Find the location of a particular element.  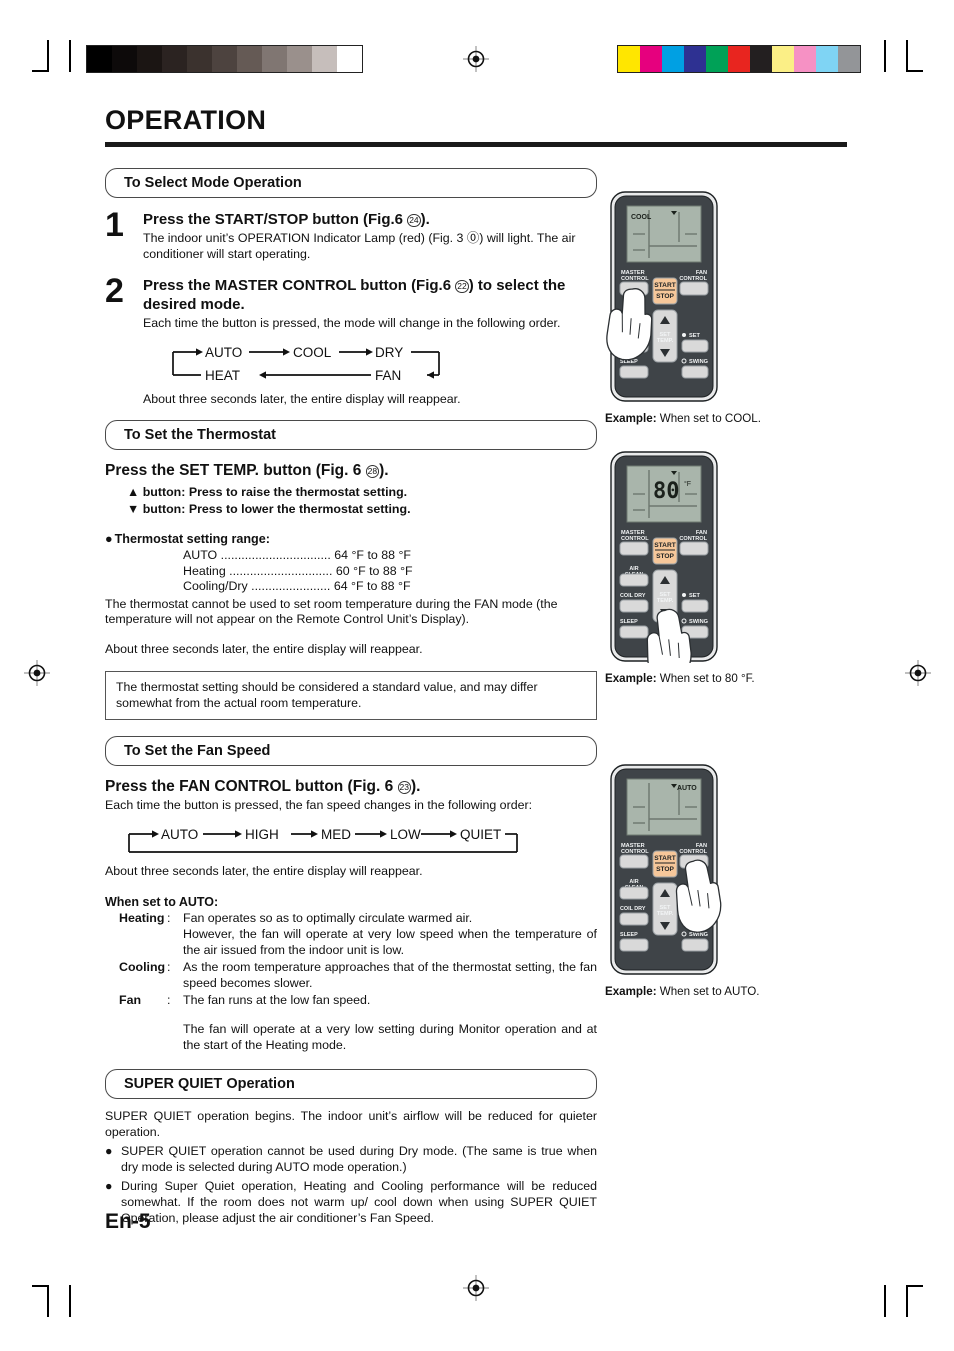

remote-button-label: COIL DRY is located at coordinates (633, 909).